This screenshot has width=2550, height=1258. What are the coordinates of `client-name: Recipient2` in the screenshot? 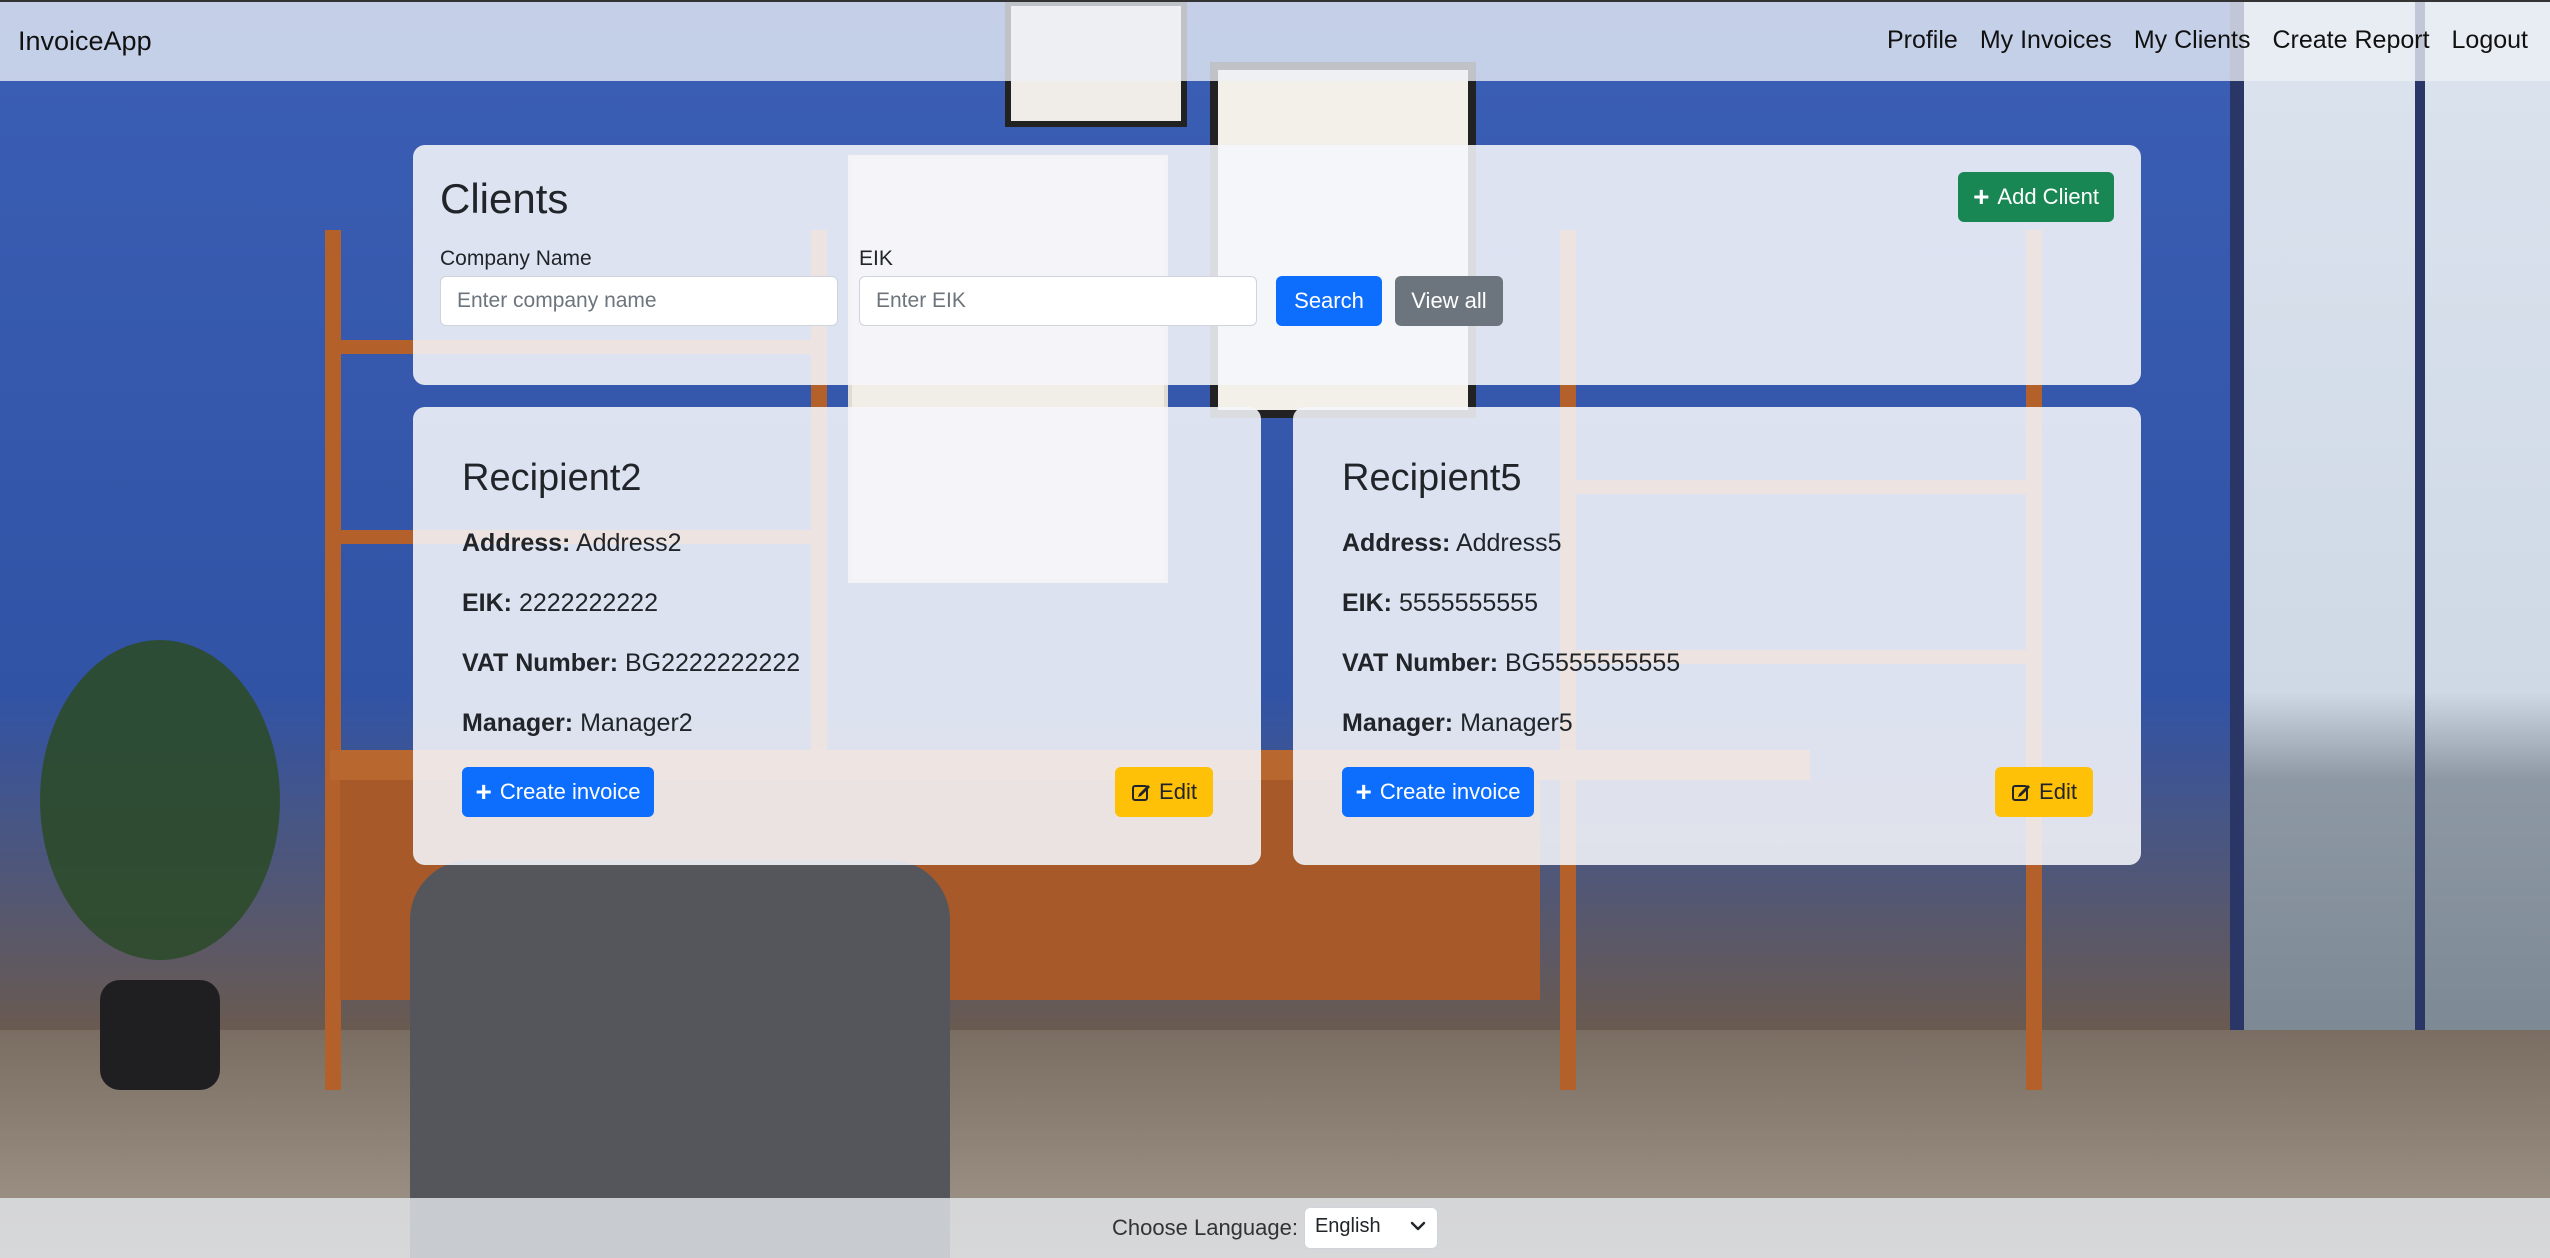 It's located at (552, 478).